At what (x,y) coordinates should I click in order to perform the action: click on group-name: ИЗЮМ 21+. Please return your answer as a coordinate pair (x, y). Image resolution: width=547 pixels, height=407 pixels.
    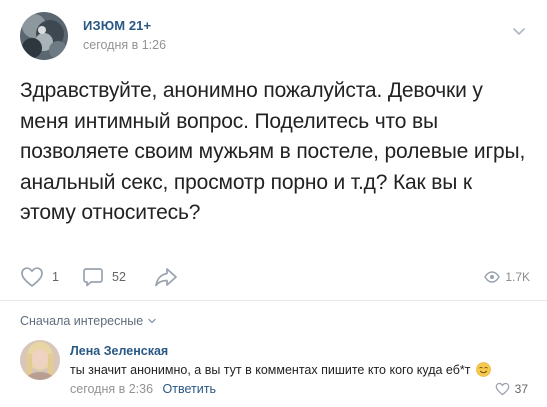
    Looking at the image, I should click on (117, 25).